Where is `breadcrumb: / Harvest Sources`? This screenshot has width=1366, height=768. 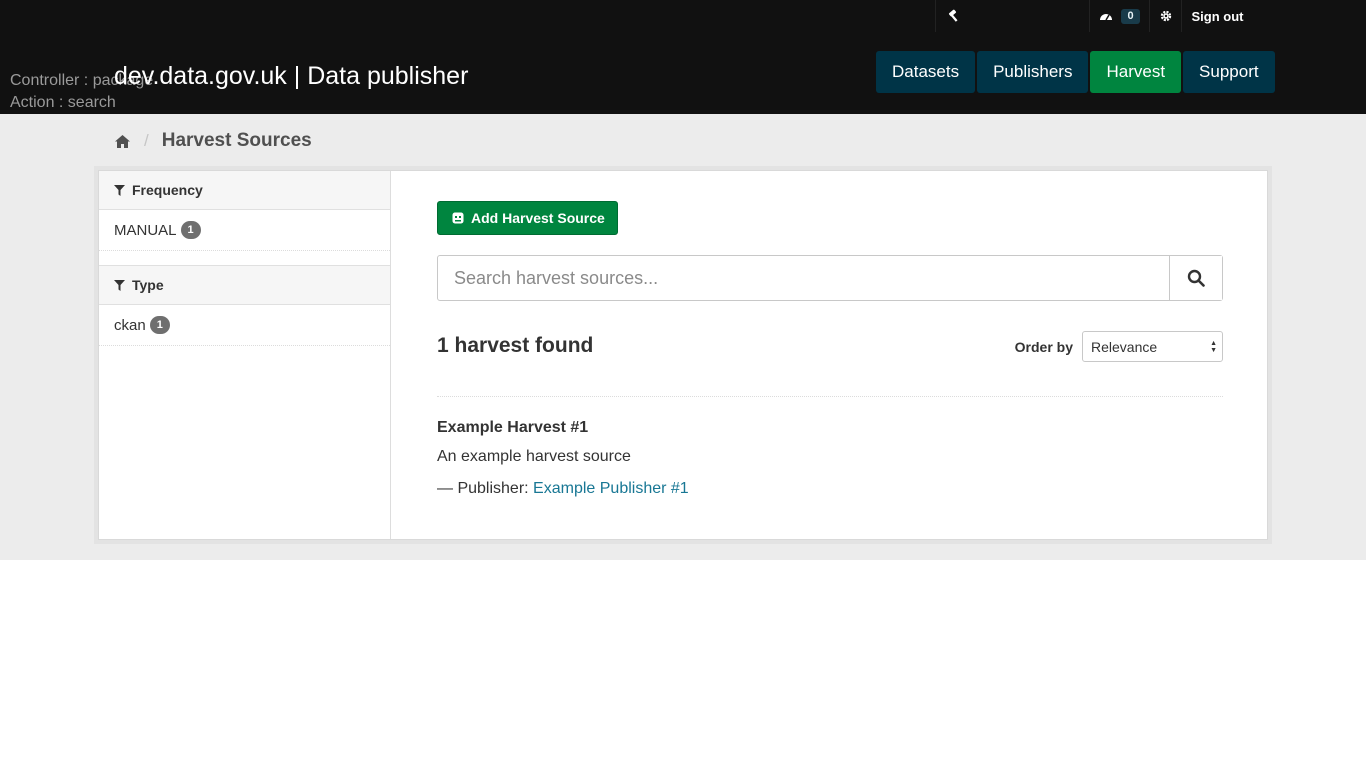 breadcrumb: / Harvest Sources is located at coordinates (213, 141).